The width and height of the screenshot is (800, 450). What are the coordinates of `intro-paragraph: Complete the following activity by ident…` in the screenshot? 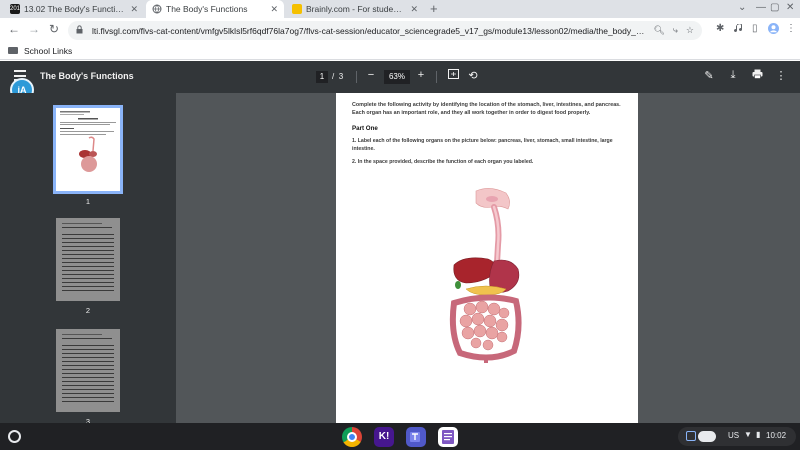 It's located at (486, 109).